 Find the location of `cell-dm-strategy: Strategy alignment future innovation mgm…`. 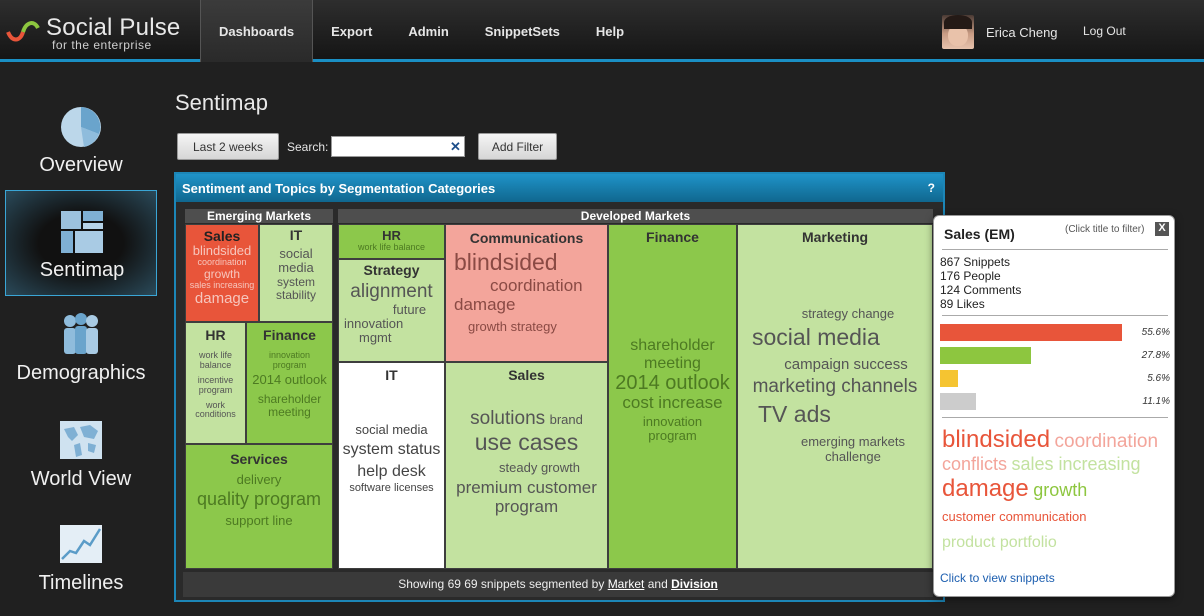

cell-dm-strategy: Strategy alignment future innovation mgm… is located at coordinates (391, 310).